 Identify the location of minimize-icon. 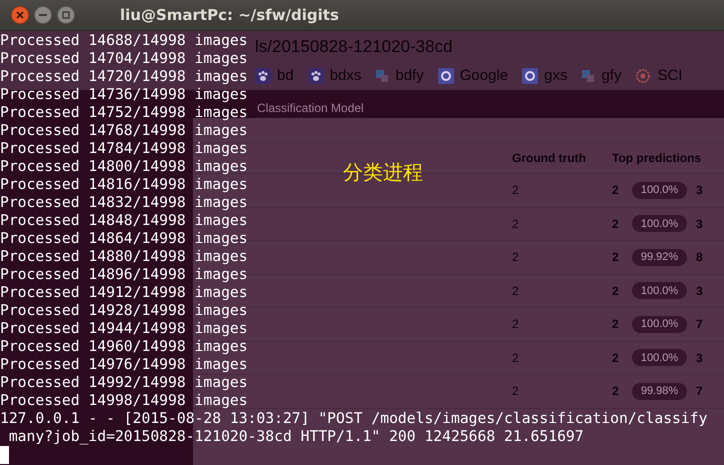
(43, 15).